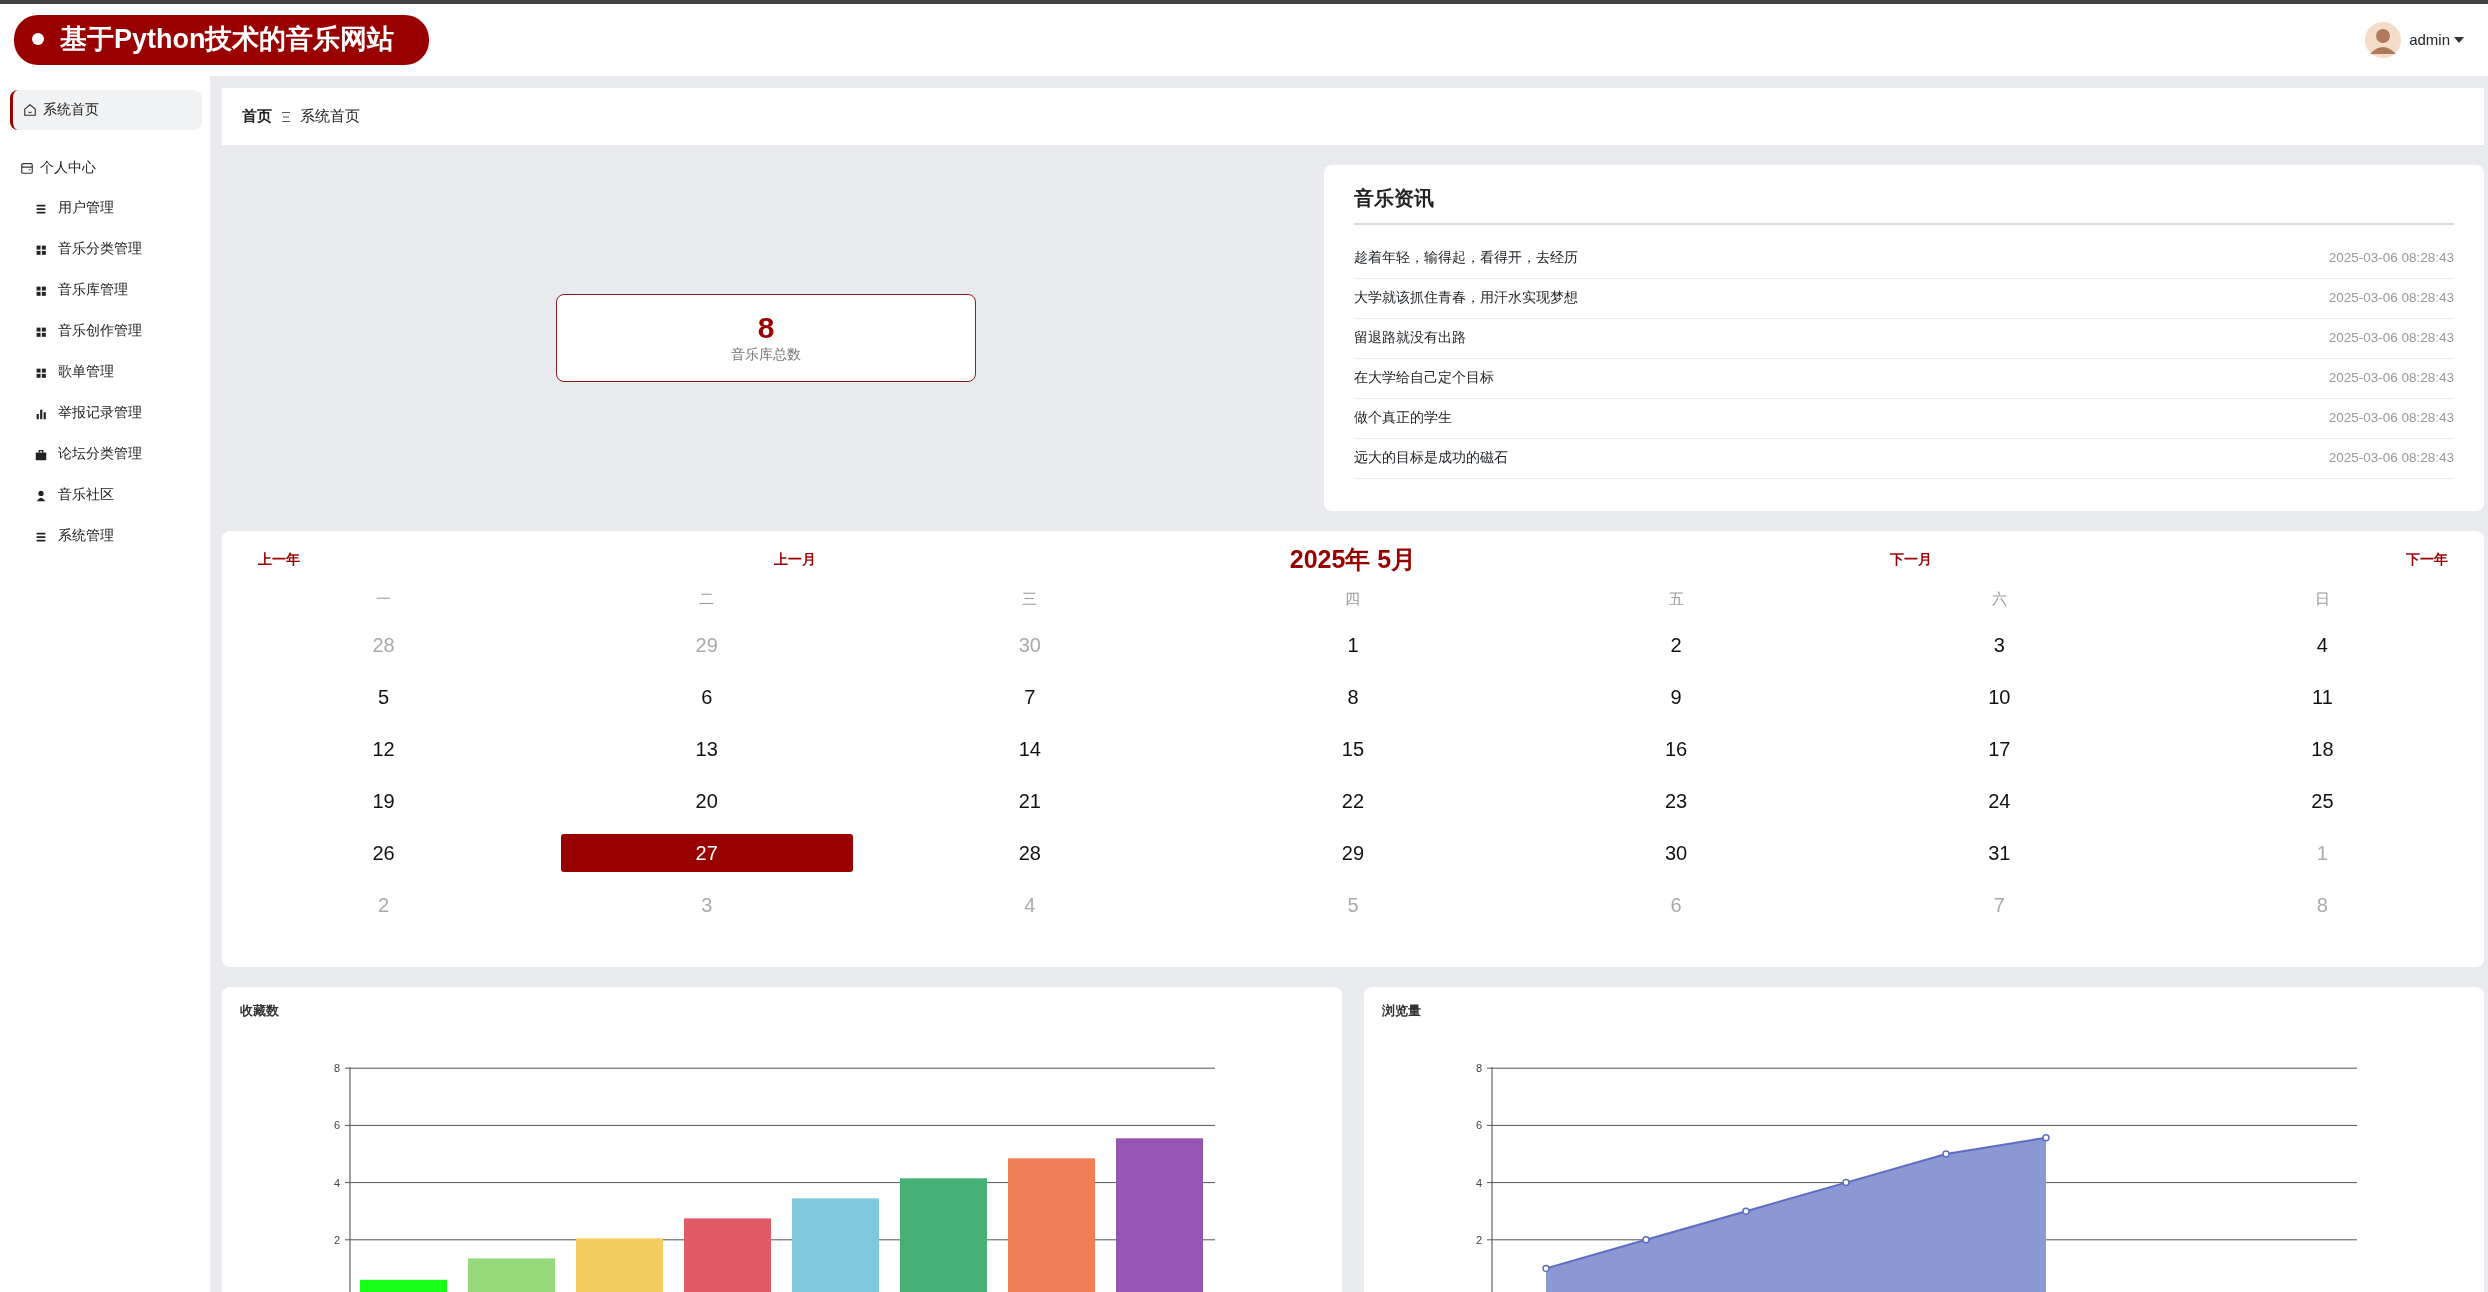 The width and height of the screenshot is (2488, 1292). I want to click on calendar-day: 23, so click(1676, 801).